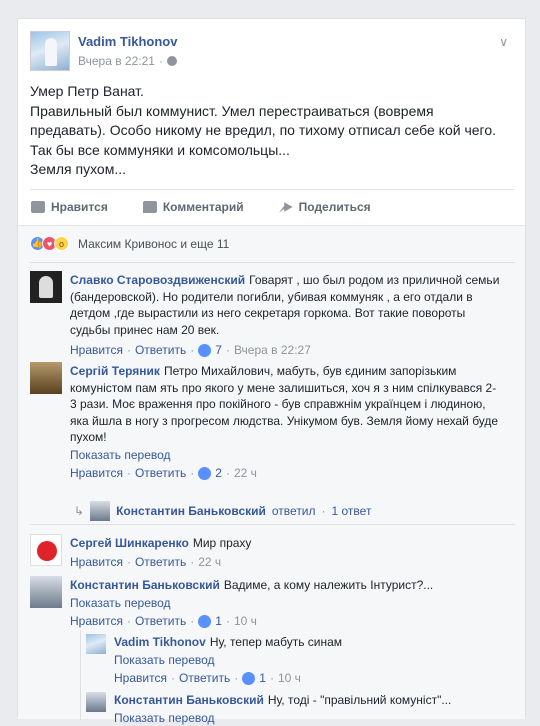 Image resolution: width=540 pixels, height=726 pixels. What do you see at coordinates (292, 543) in the screenshot?
I see `comment-line: Сергей Шинкаренко Мир праху` at bounding box center [292, 543].